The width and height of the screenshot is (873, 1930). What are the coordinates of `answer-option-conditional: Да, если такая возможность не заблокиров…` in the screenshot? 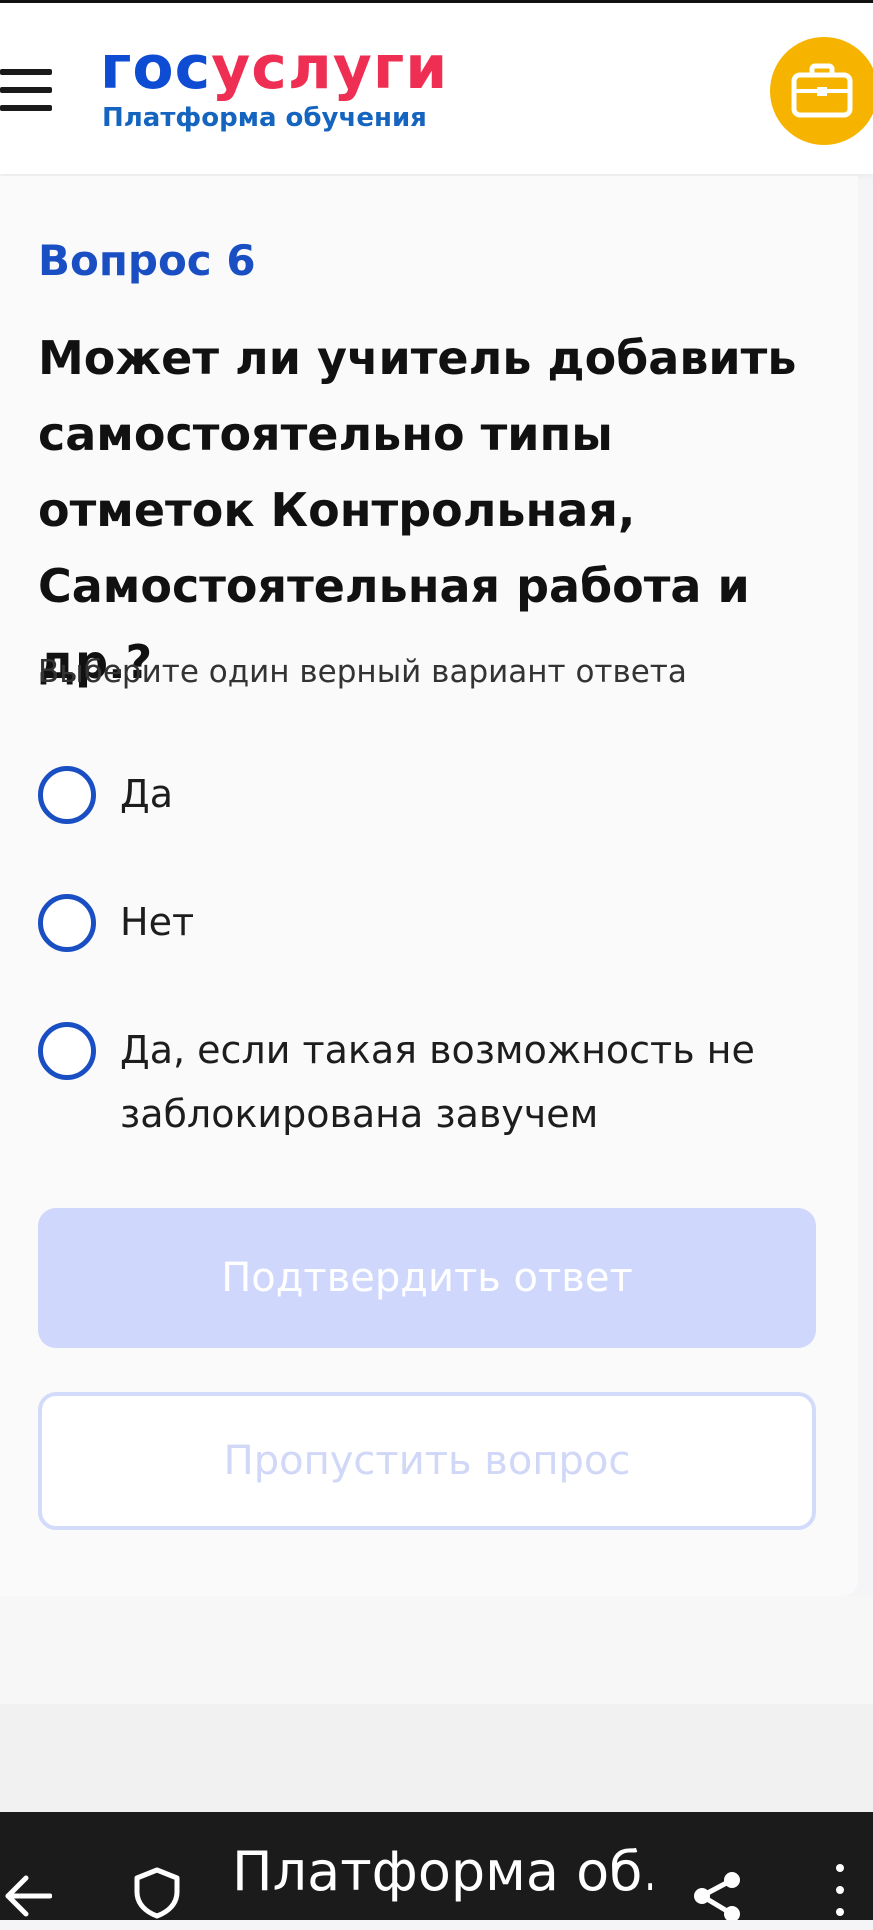 It's located at (428, 1084).